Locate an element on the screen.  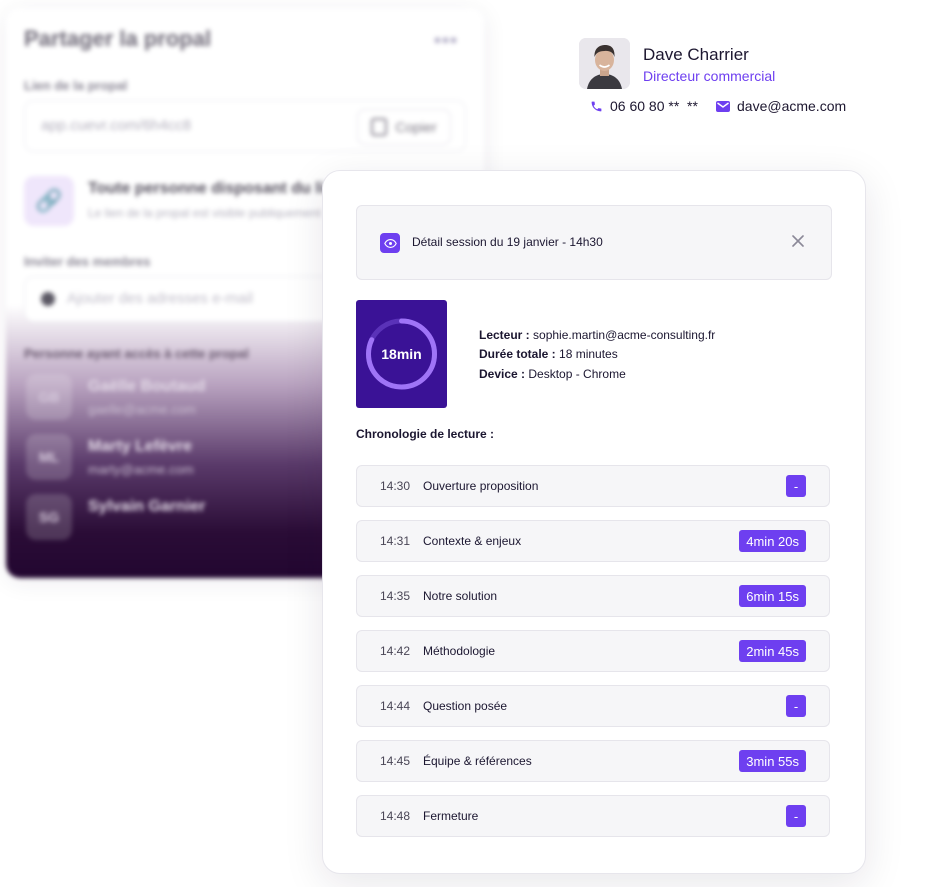
close-button is located at coordinates (798, 243).